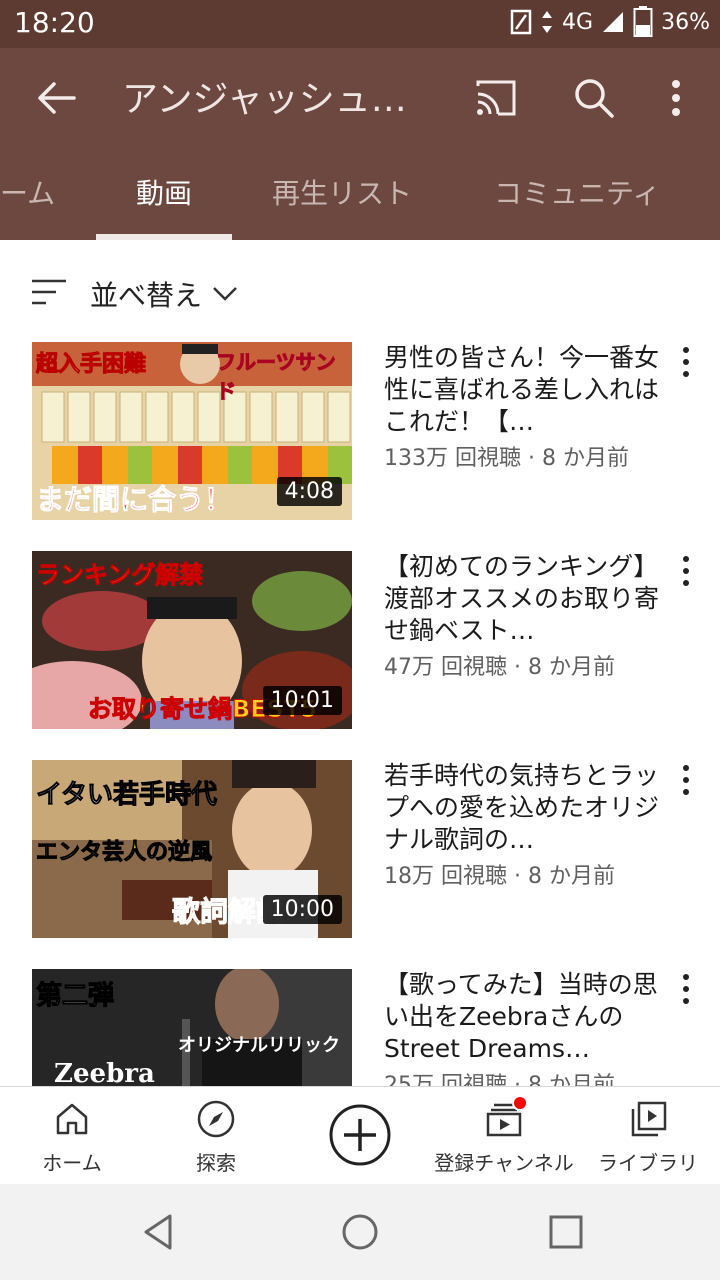 The height and width of the screenshot is (1280, 720). What do you see at coordinates (648, 1137) in the screenshot?
I see `nav-library: ライブラリ` at bounding box center [648, 1137].